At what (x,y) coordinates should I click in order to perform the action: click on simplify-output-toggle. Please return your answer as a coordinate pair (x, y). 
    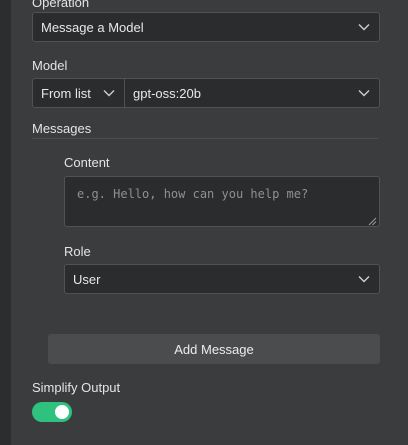
    Looking at the image, I should click on (52, 412).